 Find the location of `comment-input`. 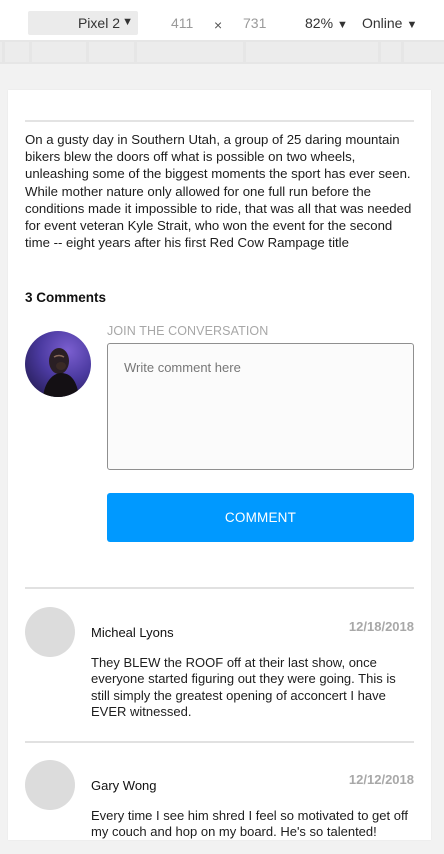

comment-input is located at coordinates (260, 406).